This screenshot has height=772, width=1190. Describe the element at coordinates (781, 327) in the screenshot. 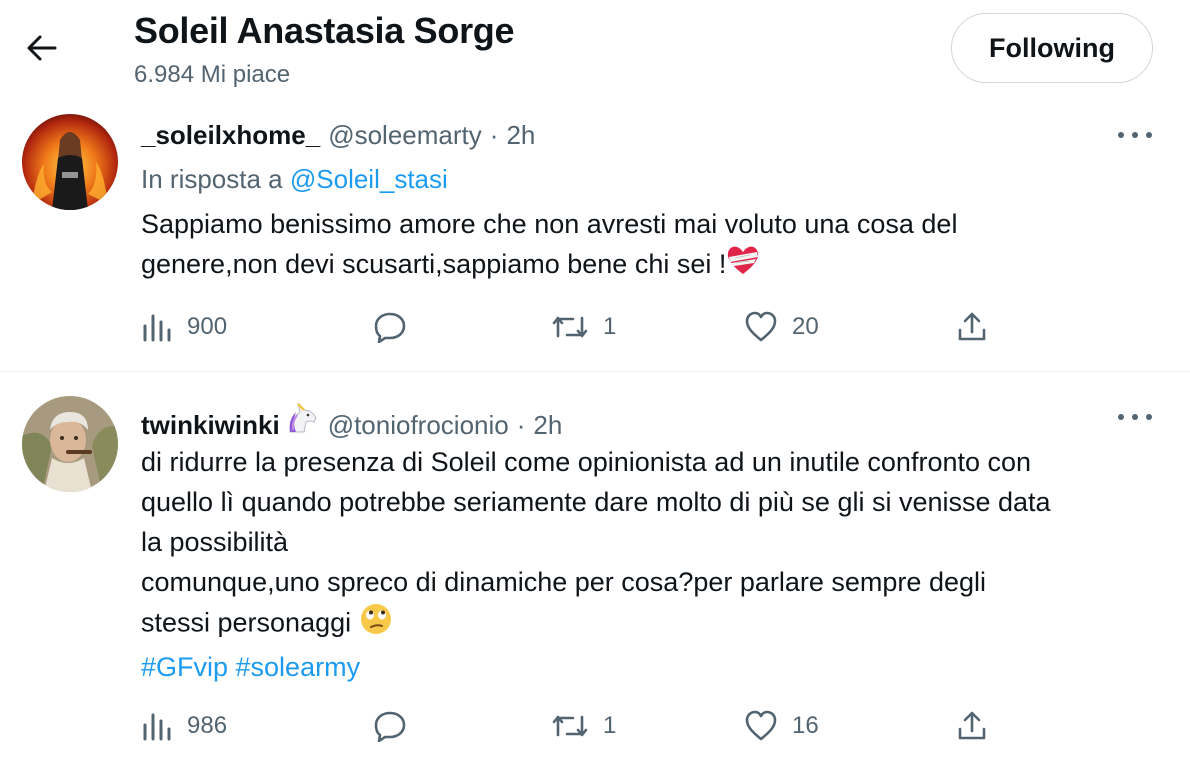

I see `like-button: 20` at that location.